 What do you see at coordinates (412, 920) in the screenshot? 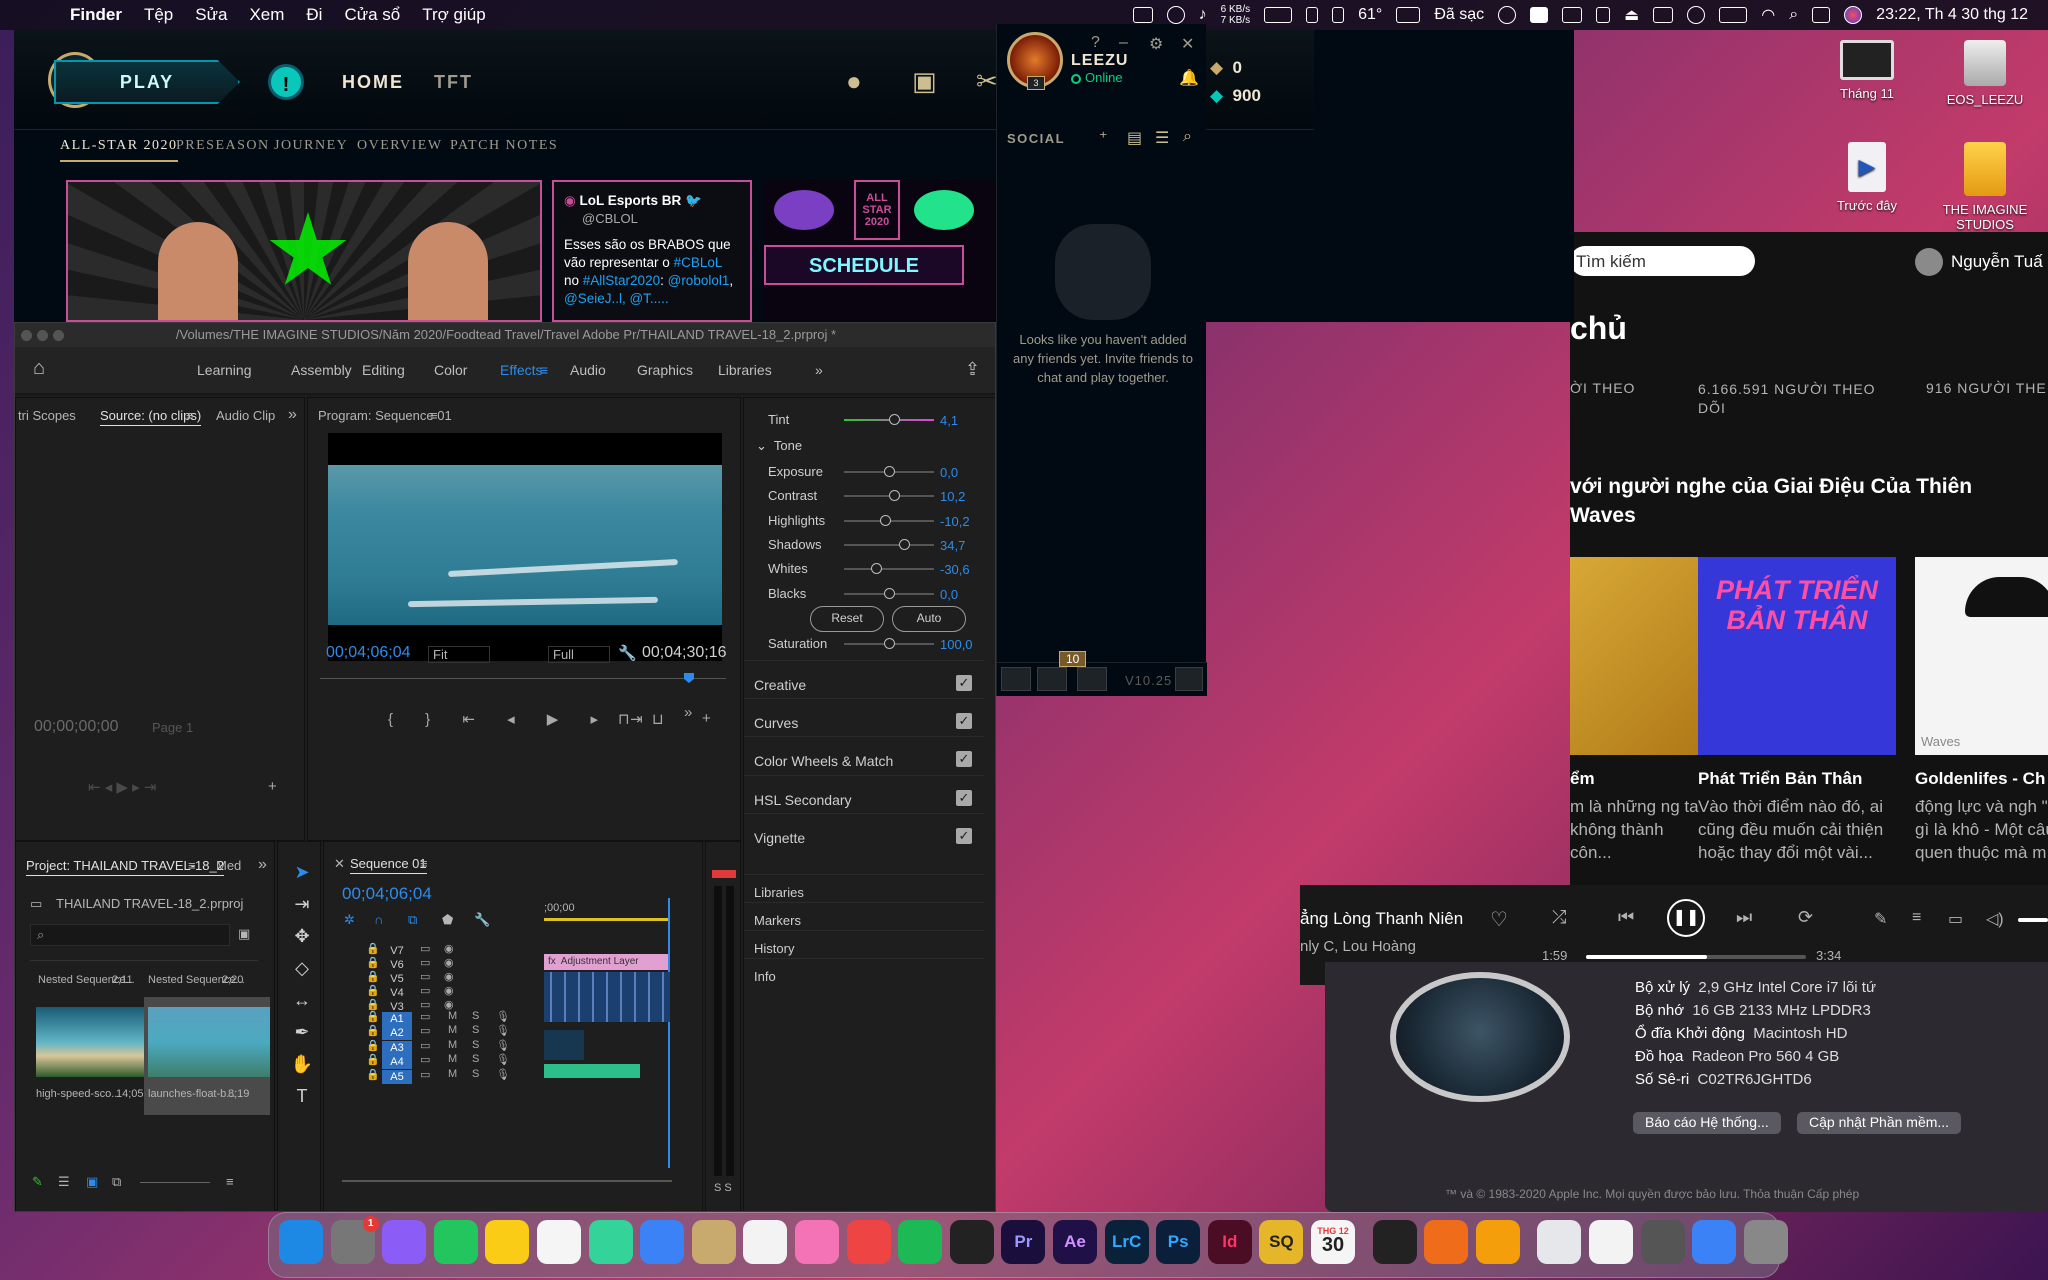
I see `linked-selection-icon: ⧉` at bounding box center [412, 920].